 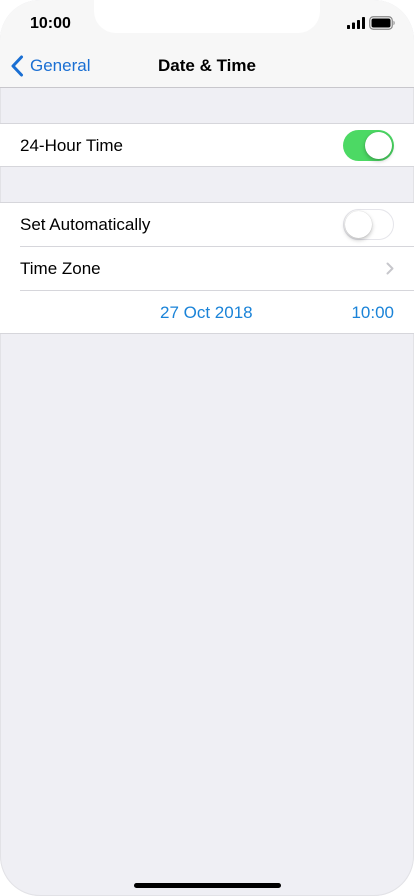 I want to click on notch, so click(x=207, y=16).